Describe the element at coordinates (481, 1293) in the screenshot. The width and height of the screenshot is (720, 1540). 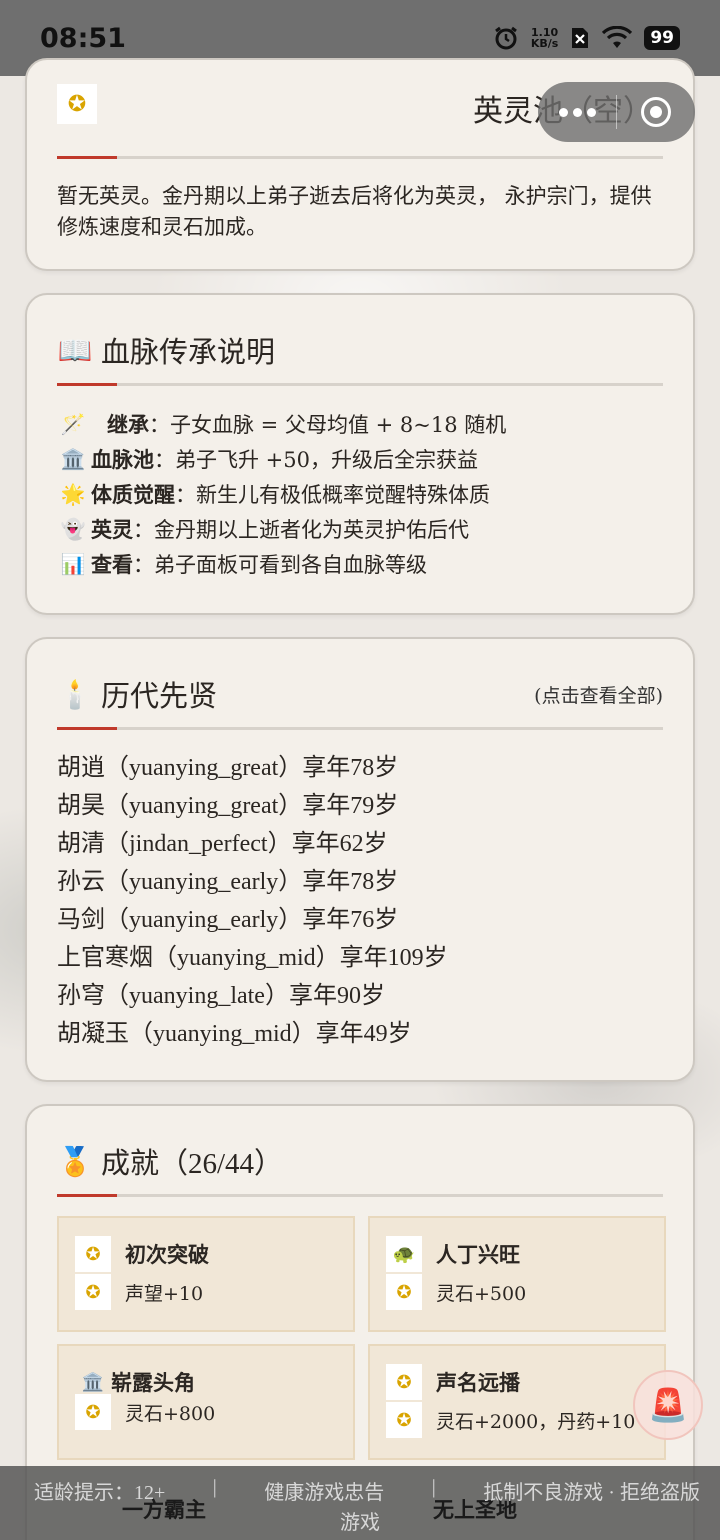
I see `achievement-reward: 灵石+500` at that location.